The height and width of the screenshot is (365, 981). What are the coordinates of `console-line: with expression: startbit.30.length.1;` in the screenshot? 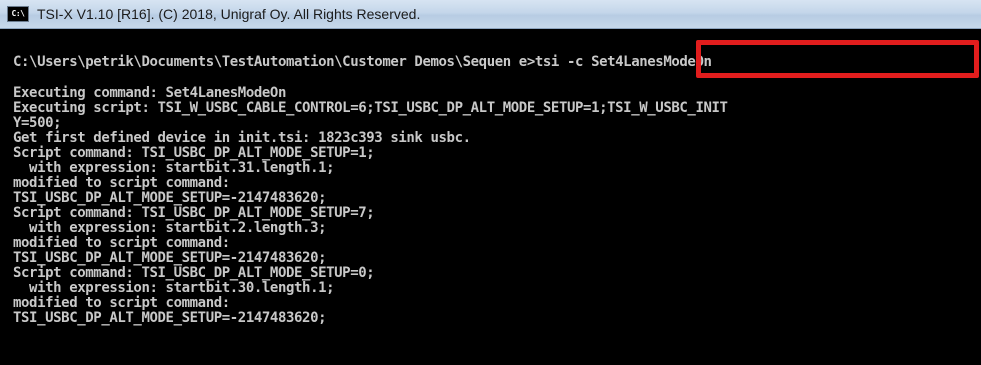 It's located at (174, 288).